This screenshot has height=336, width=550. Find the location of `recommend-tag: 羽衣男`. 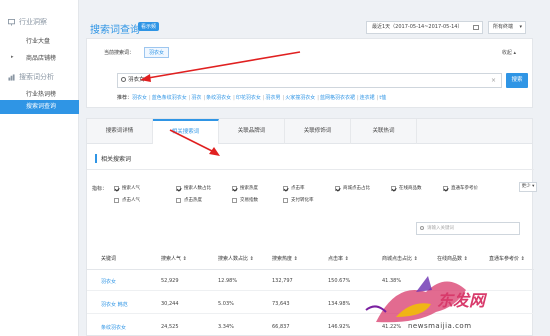

recommend-tag: 羽衣男 is located at coordinates (273, 98).